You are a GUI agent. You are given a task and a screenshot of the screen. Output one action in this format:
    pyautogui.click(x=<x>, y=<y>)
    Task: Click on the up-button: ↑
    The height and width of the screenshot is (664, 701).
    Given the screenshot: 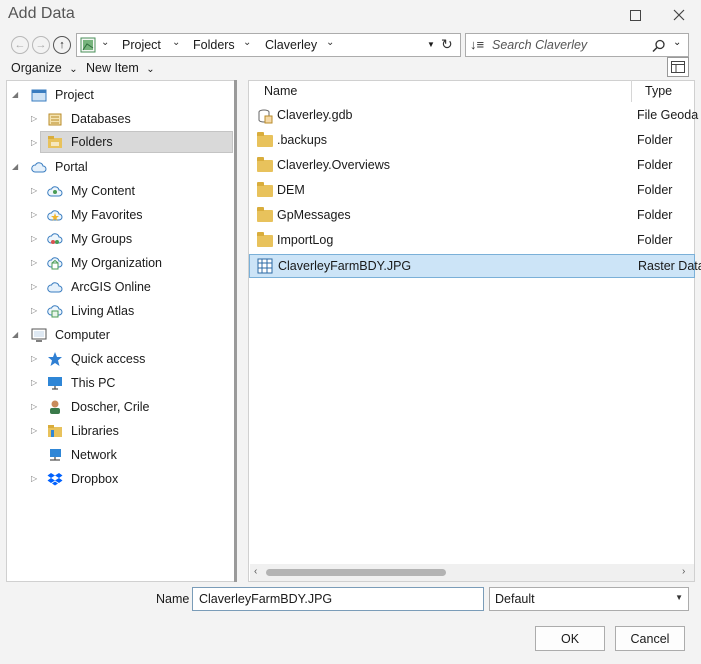 What is the action you would take?
    pyautogui.click(x=62, y=45)
    